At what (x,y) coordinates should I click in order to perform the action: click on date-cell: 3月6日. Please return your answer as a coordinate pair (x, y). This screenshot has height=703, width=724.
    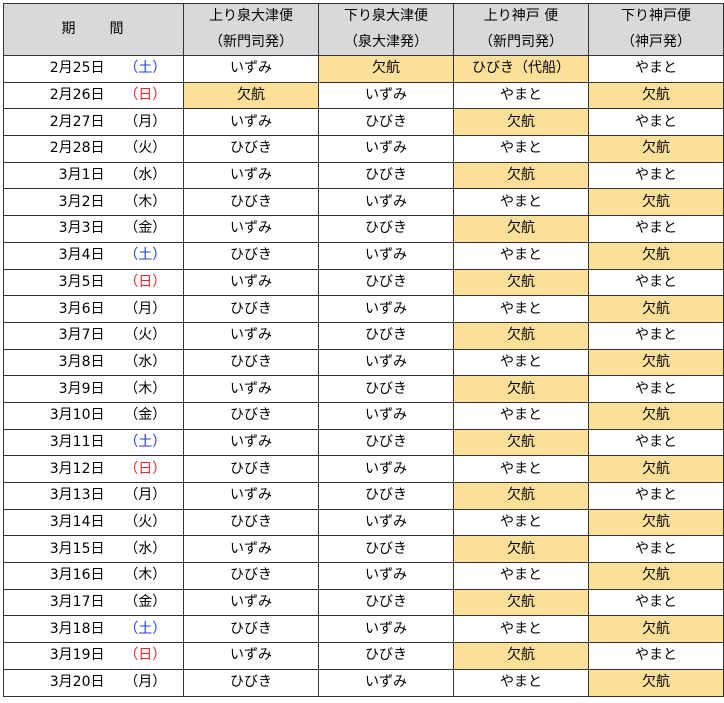
    Looking at the image, I should click on (55, 309).